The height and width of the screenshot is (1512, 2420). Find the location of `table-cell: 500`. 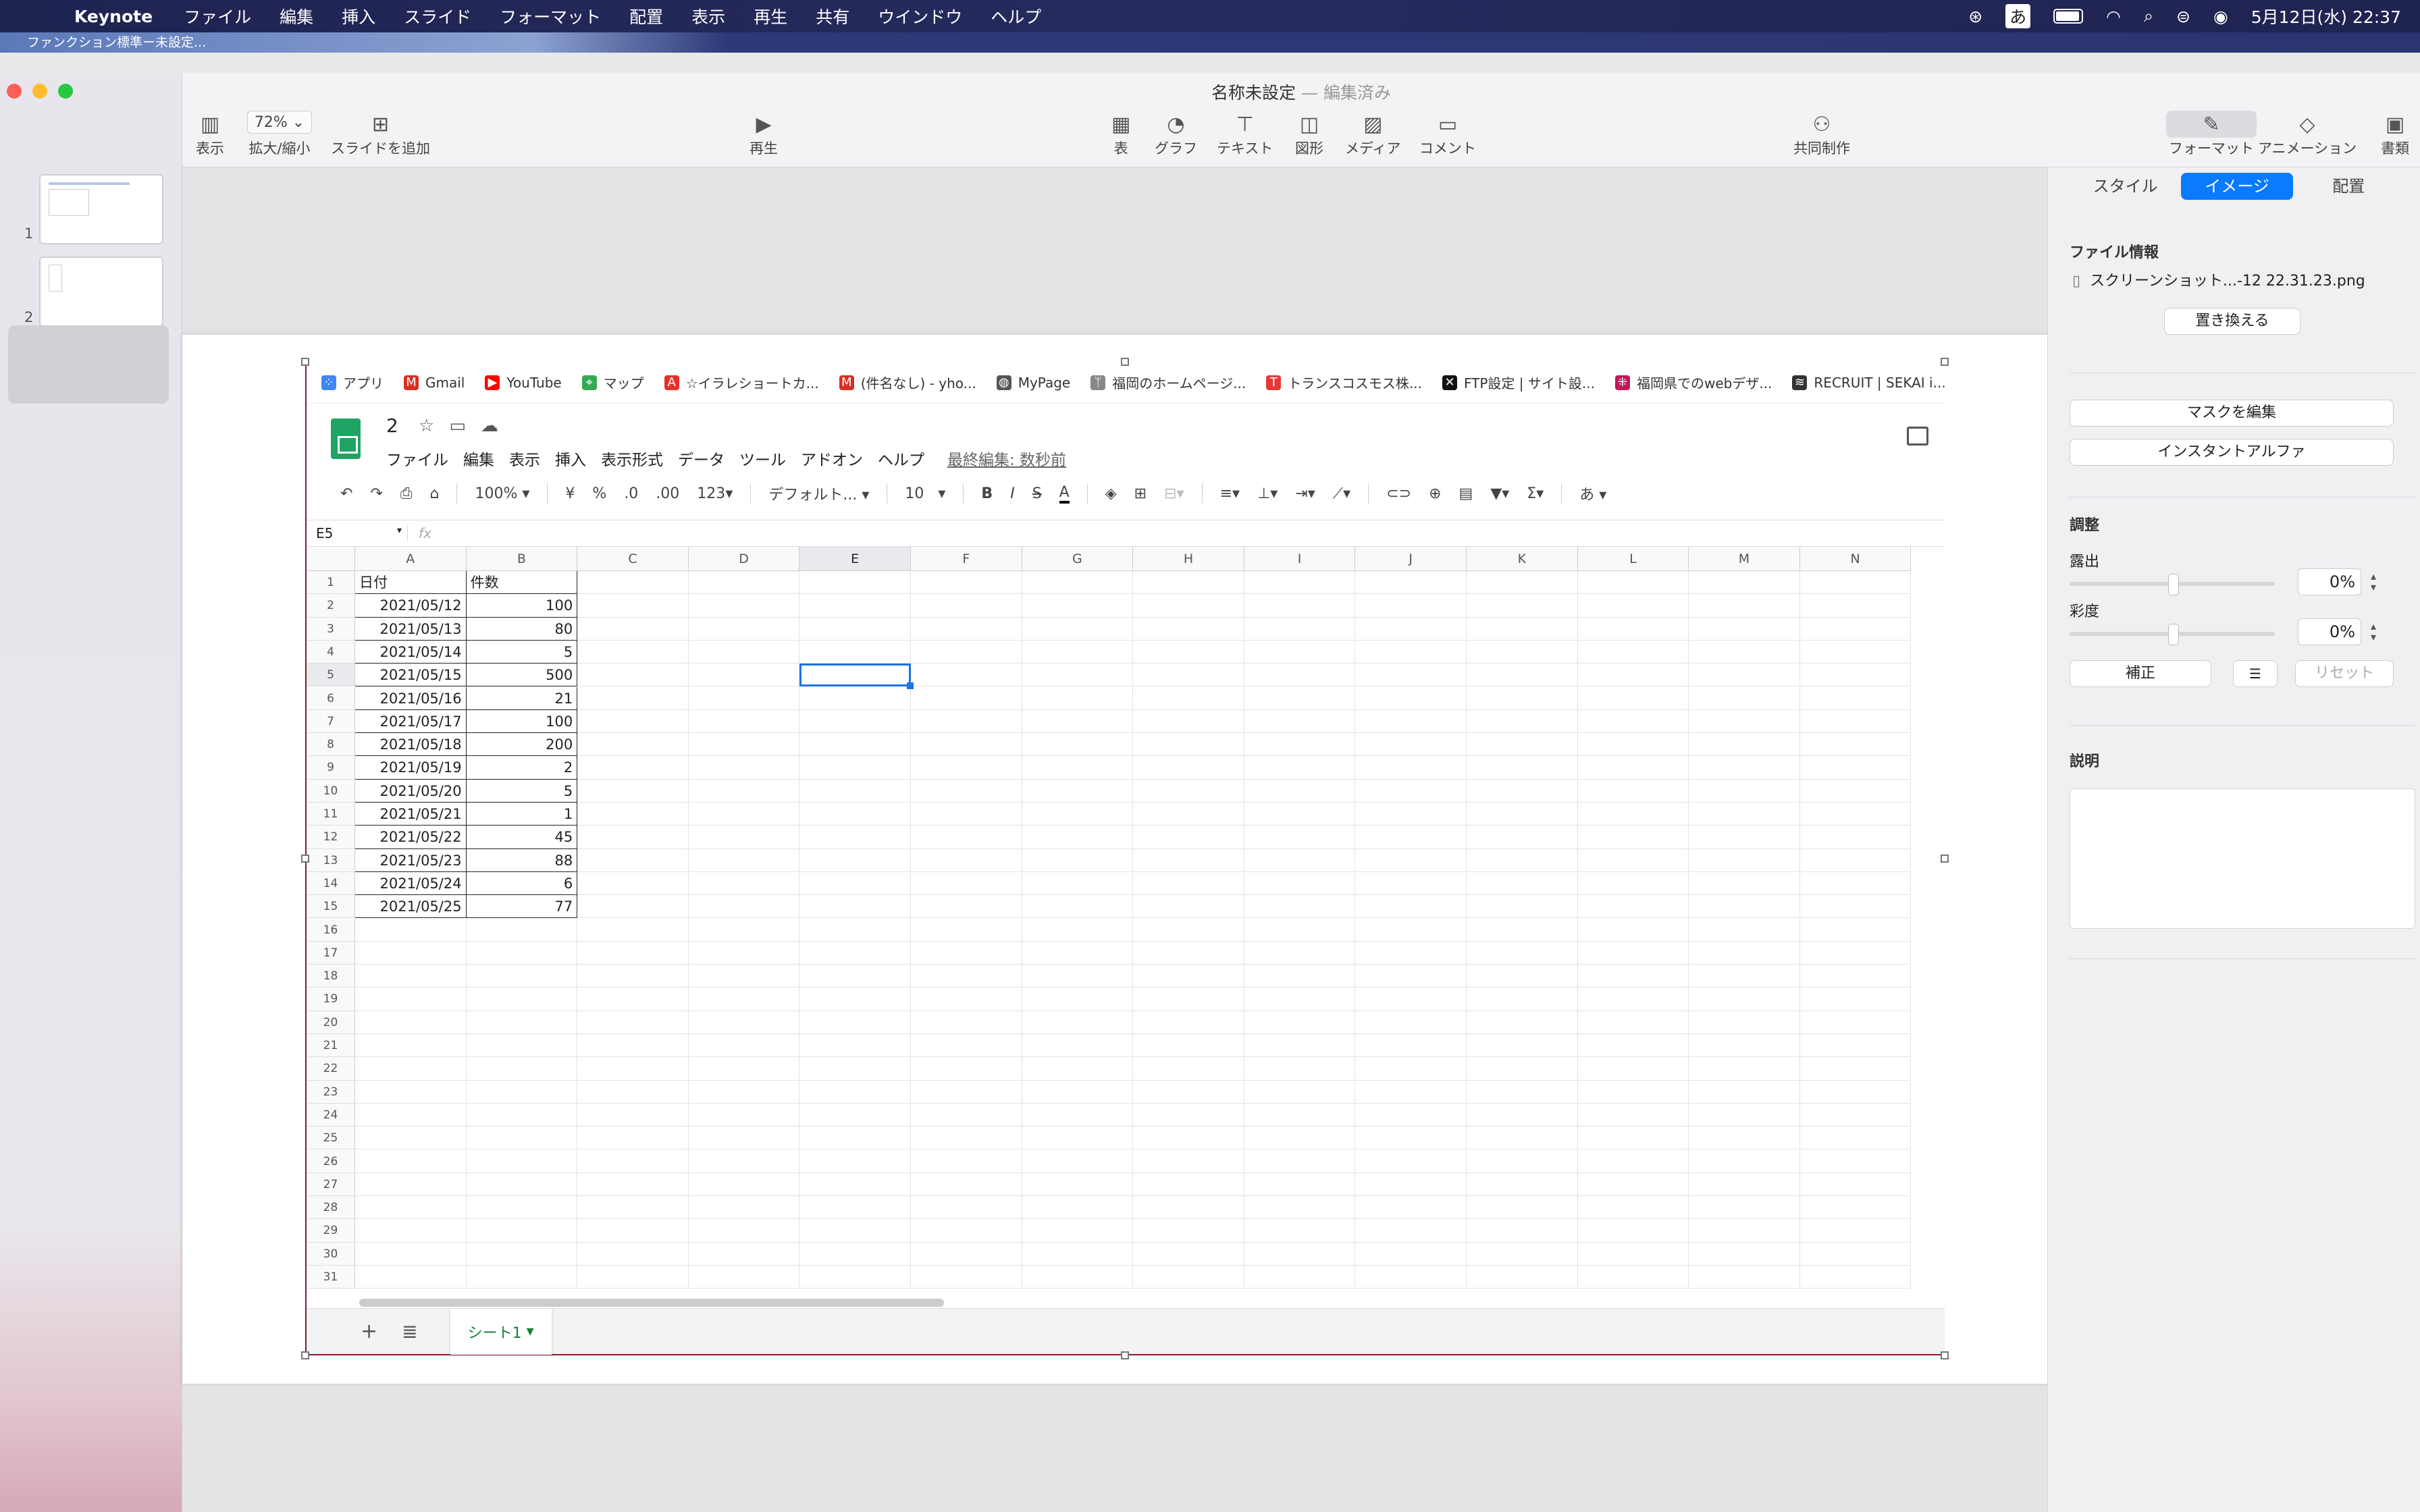

table-cell: 500 is located at coordinates (522, 675).